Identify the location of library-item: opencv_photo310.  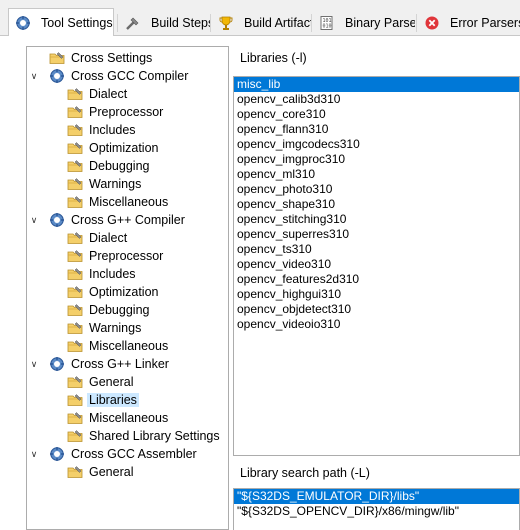
(376, 189).